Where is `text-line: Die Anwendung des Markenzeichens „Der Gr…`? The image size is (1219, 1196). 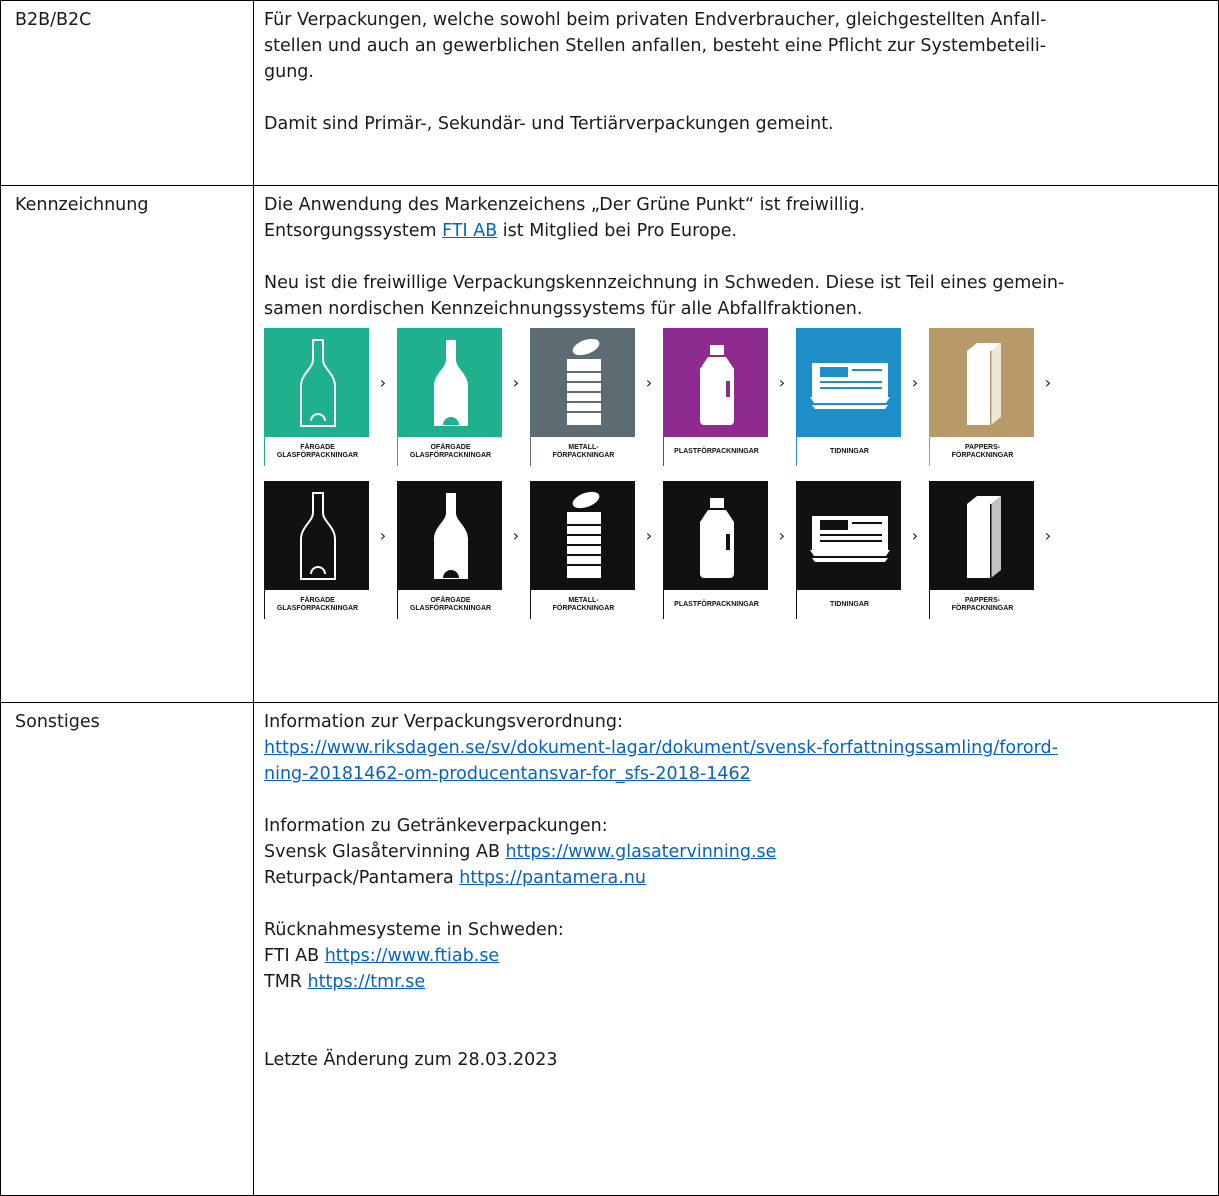 text-line: Die Anwendung des Markenzeichens „Der Gr… is located at coordinates (565, 205).